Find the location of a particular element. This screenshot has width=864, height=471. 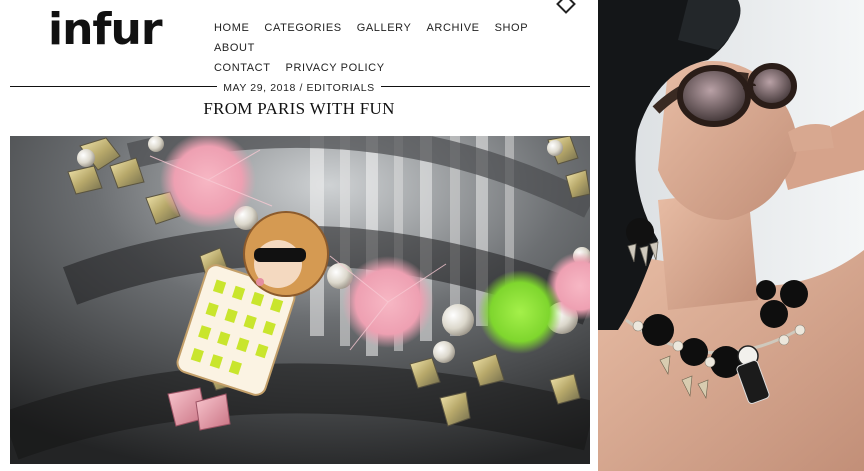

nav-row-1: HOME CATEGORIES GALLERY ARCHIVE SHOP ABOUT is located at coordinates (394, 38).